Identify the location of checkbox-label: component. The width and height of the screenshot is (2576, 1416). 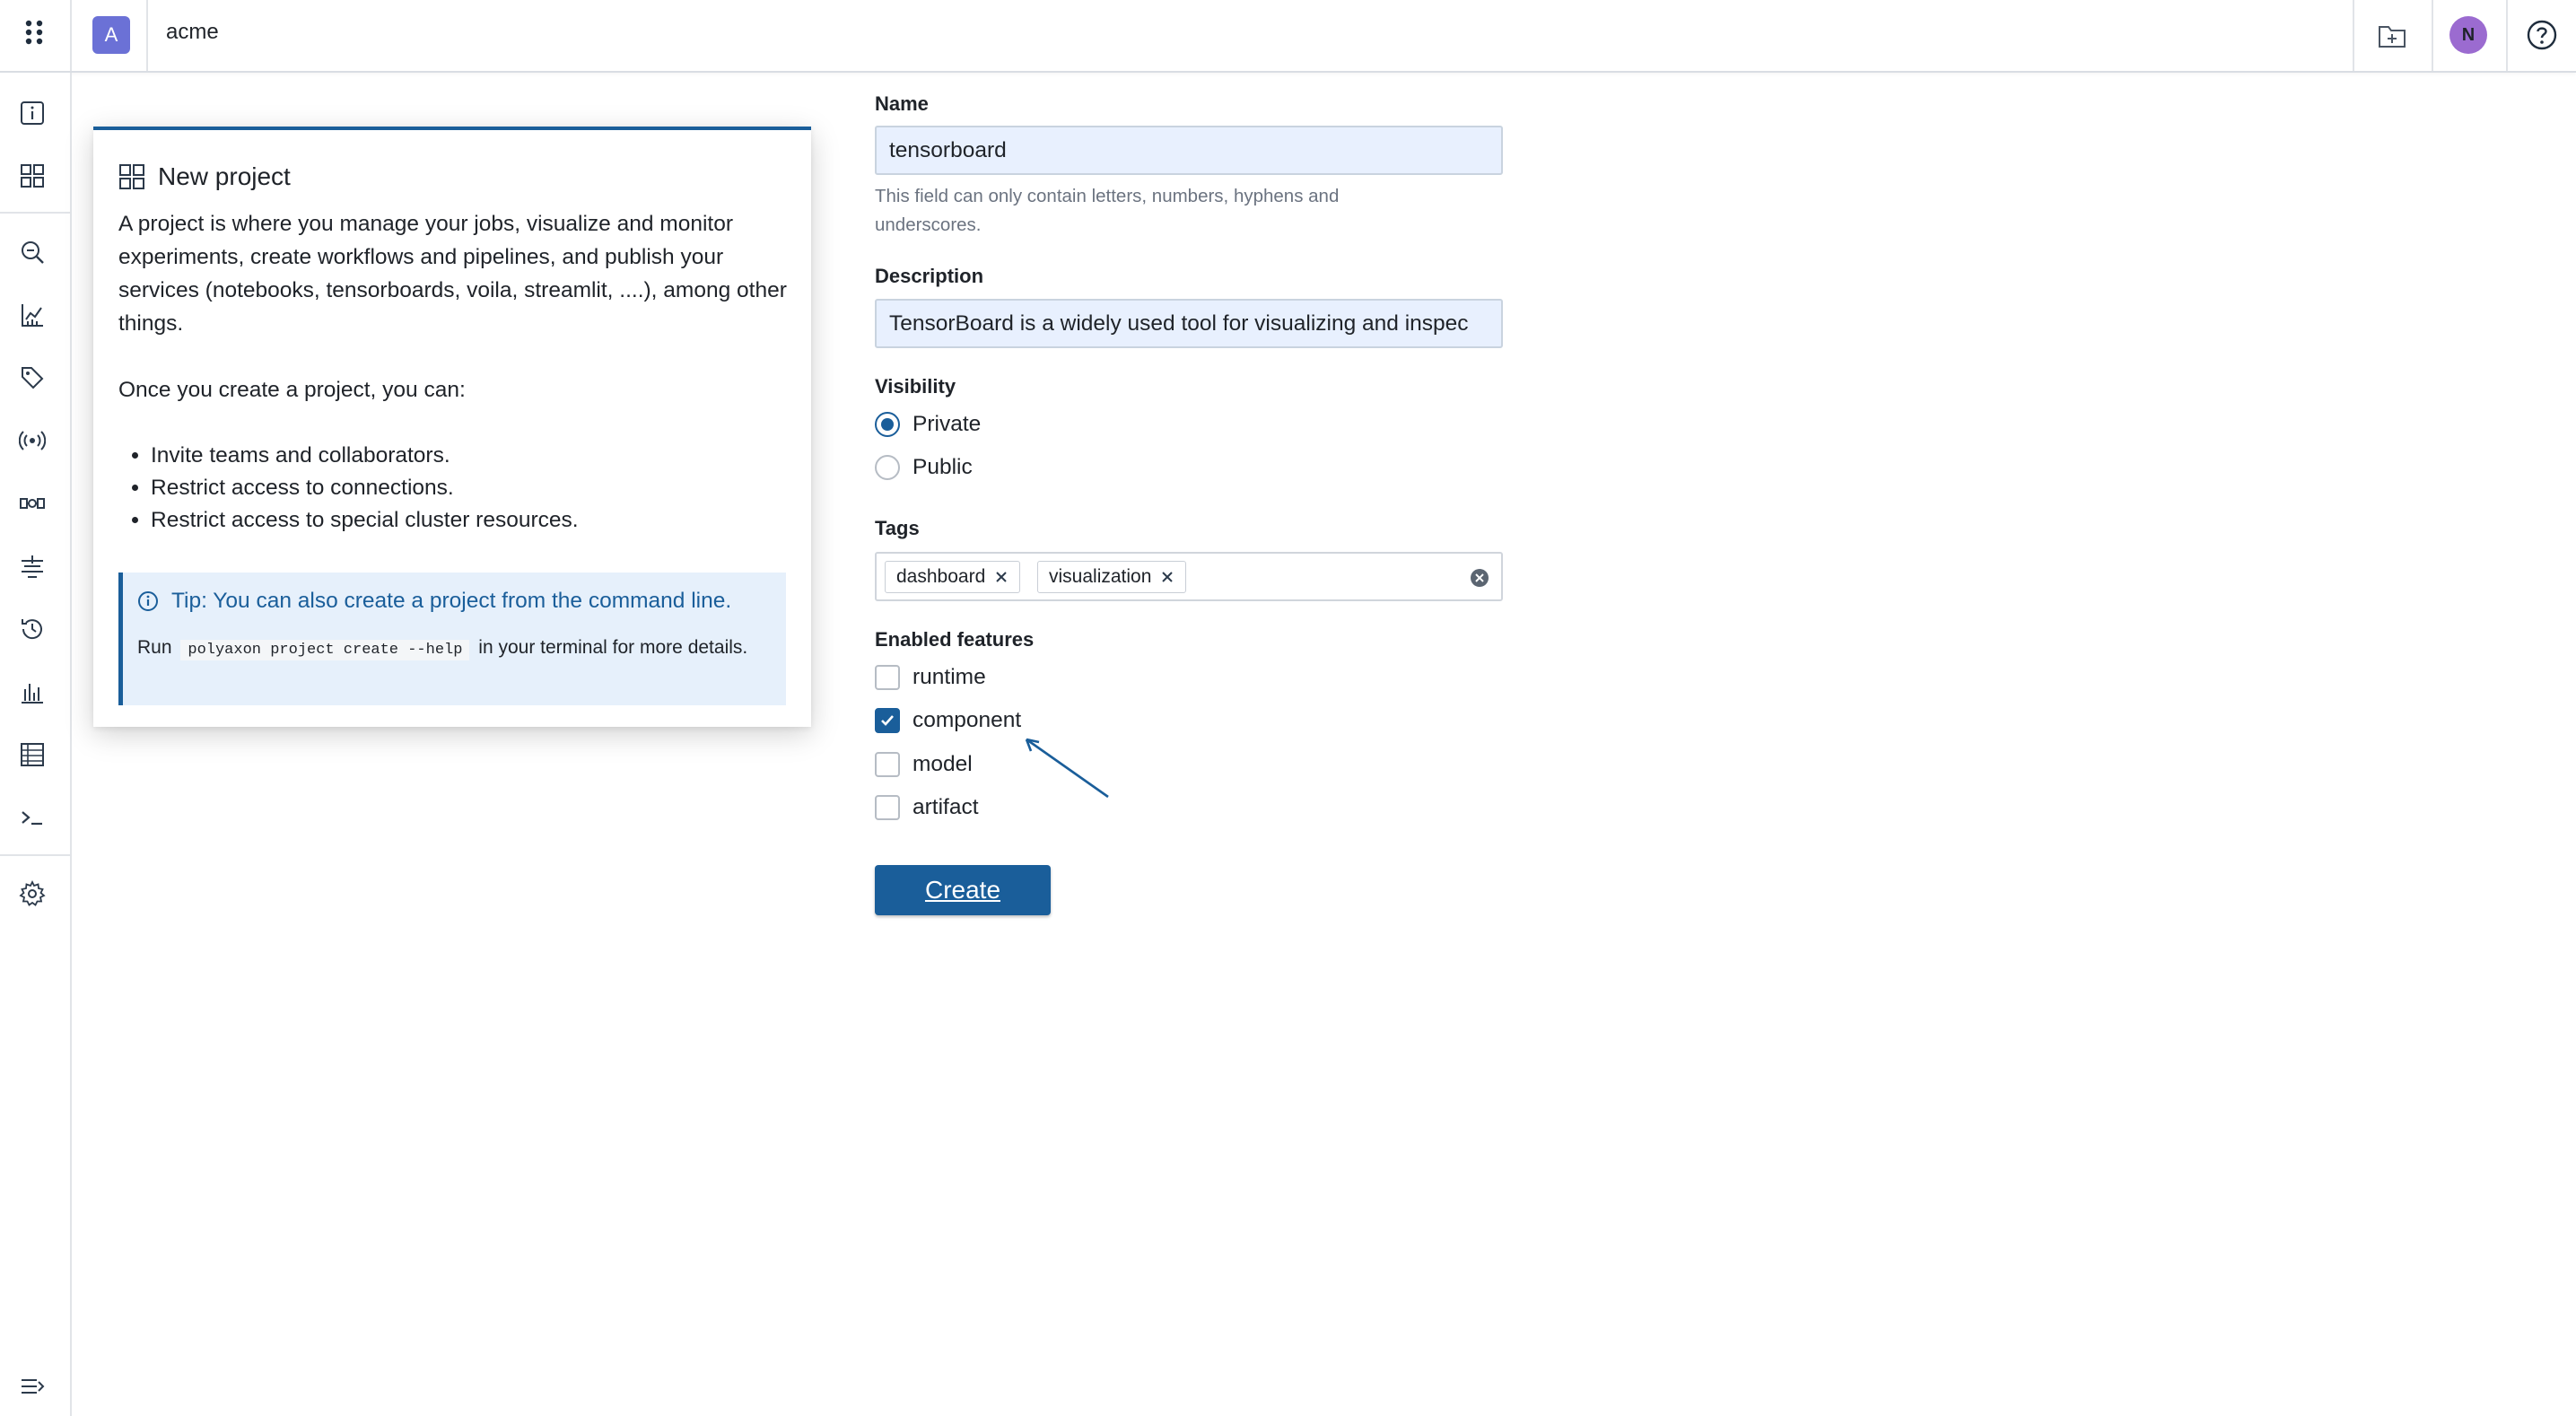
(967, 720).